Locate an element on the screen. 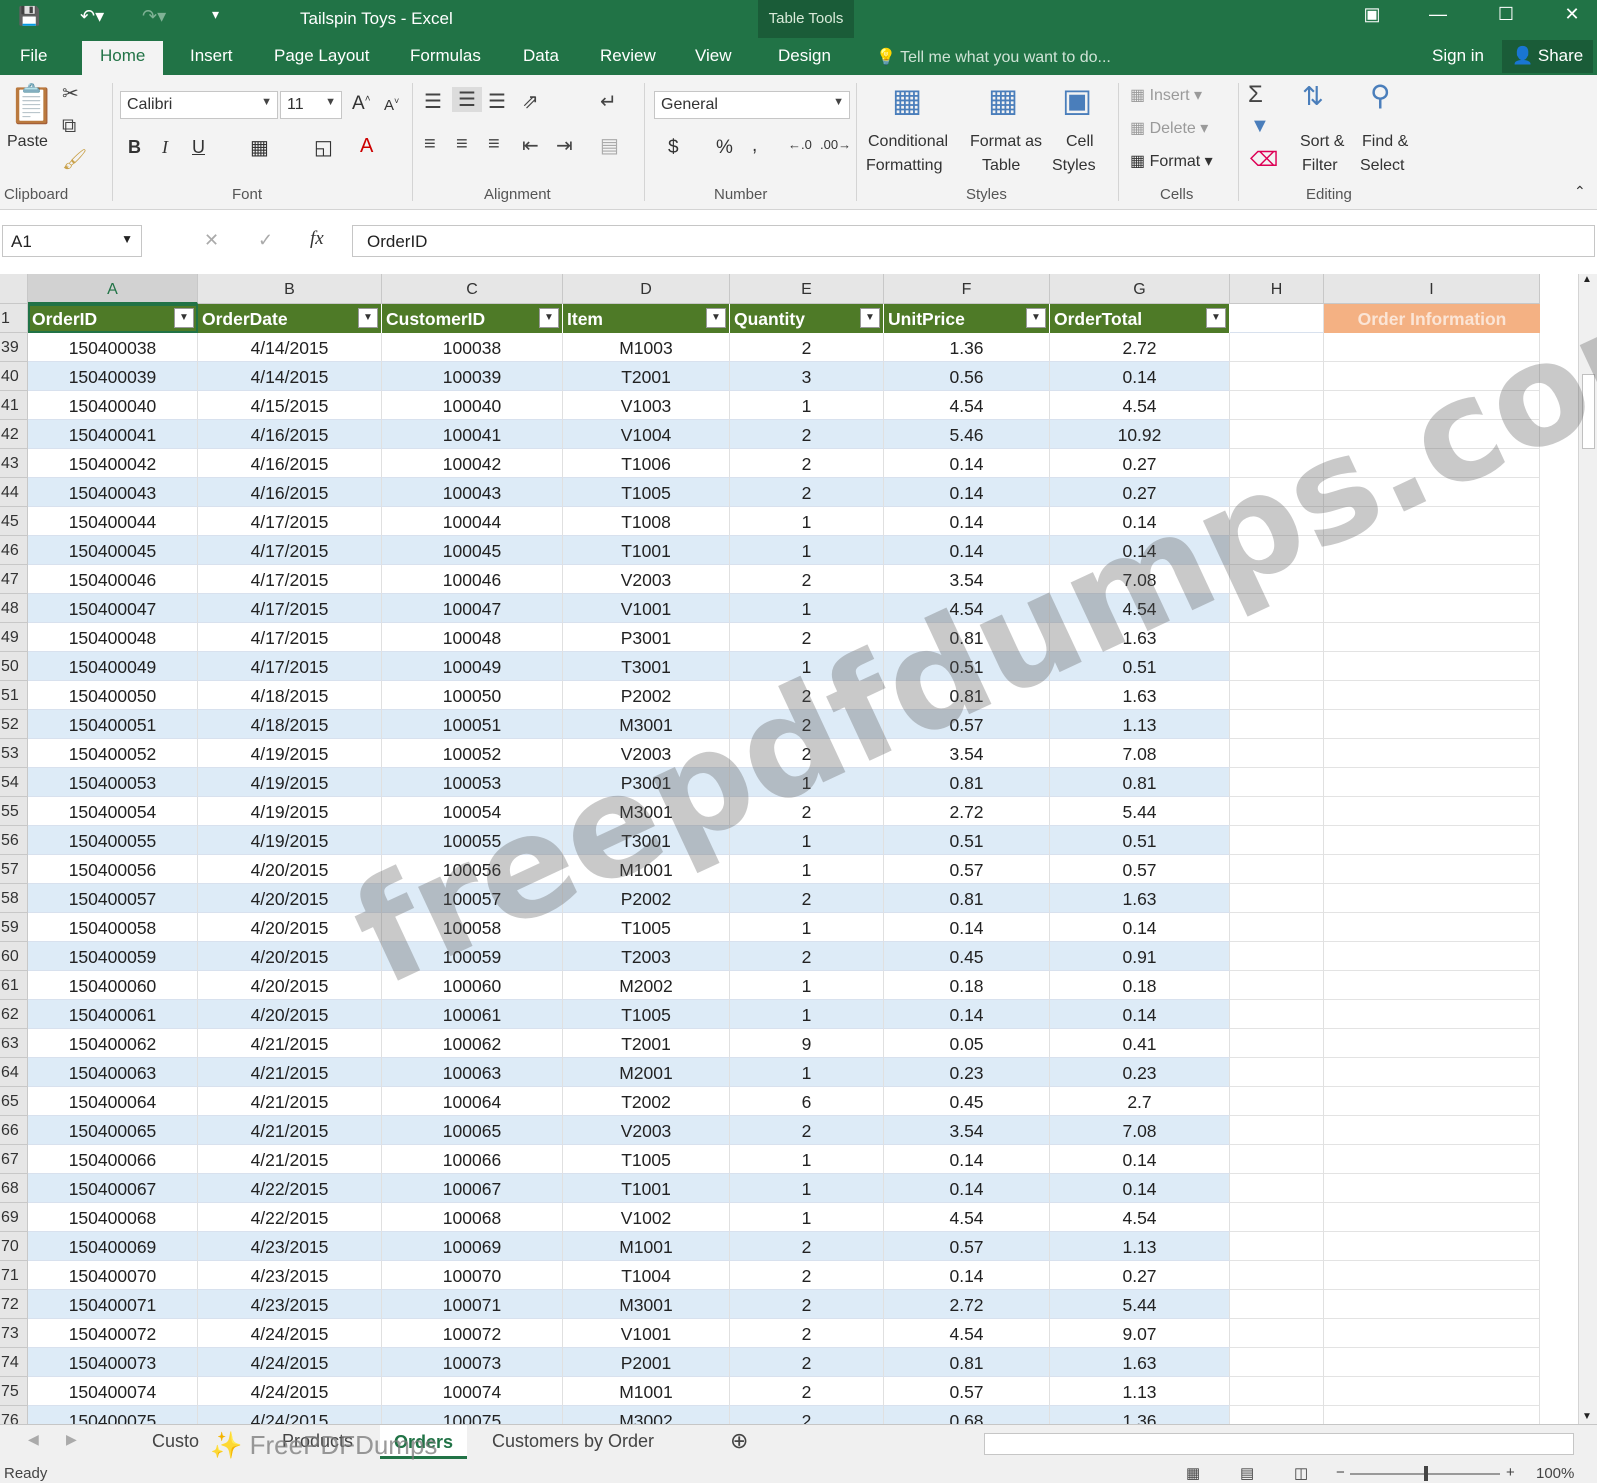 The image size is (1597, 1483). table-cell-orderdate: 4/20/2015 is located at coordinates (290, 1014).